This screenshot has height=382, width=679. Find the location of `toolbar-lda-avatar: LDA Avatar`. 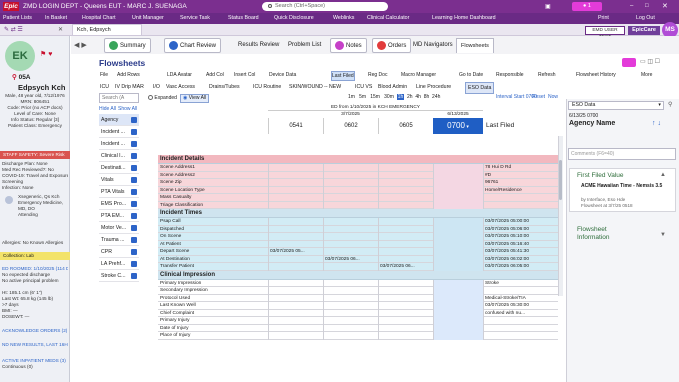

toolbar-lda-avatar: LDA Avatar is located at coordinates (179, 75).